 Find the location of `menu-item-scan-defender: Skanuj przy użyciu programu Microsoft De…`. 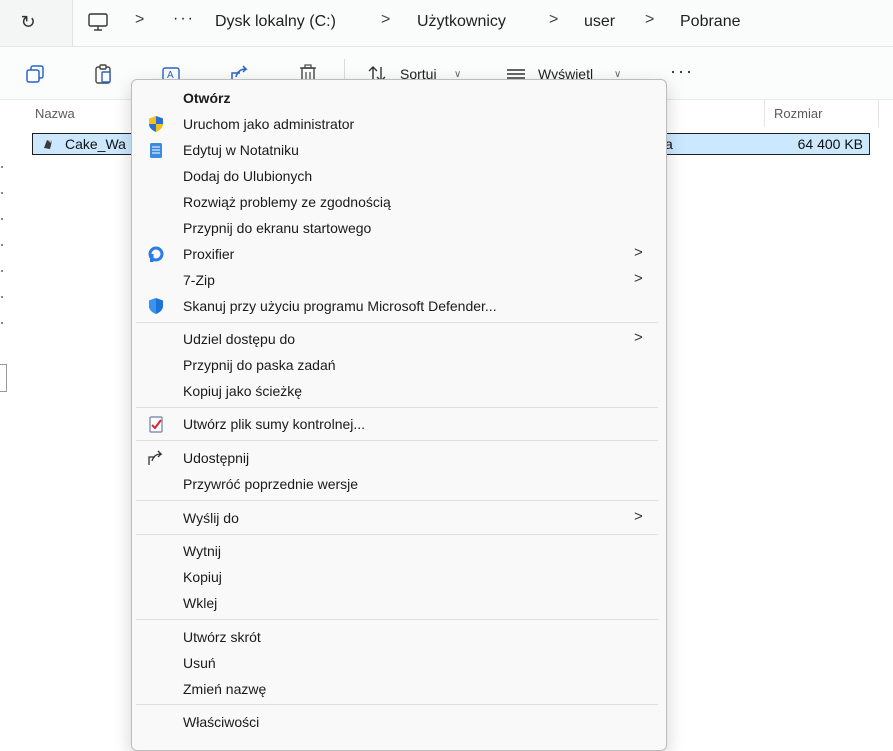

menu-item-scan-defender: Skanuj przy użyciu programu Microsoft De… is located at coordinates (399, 306).